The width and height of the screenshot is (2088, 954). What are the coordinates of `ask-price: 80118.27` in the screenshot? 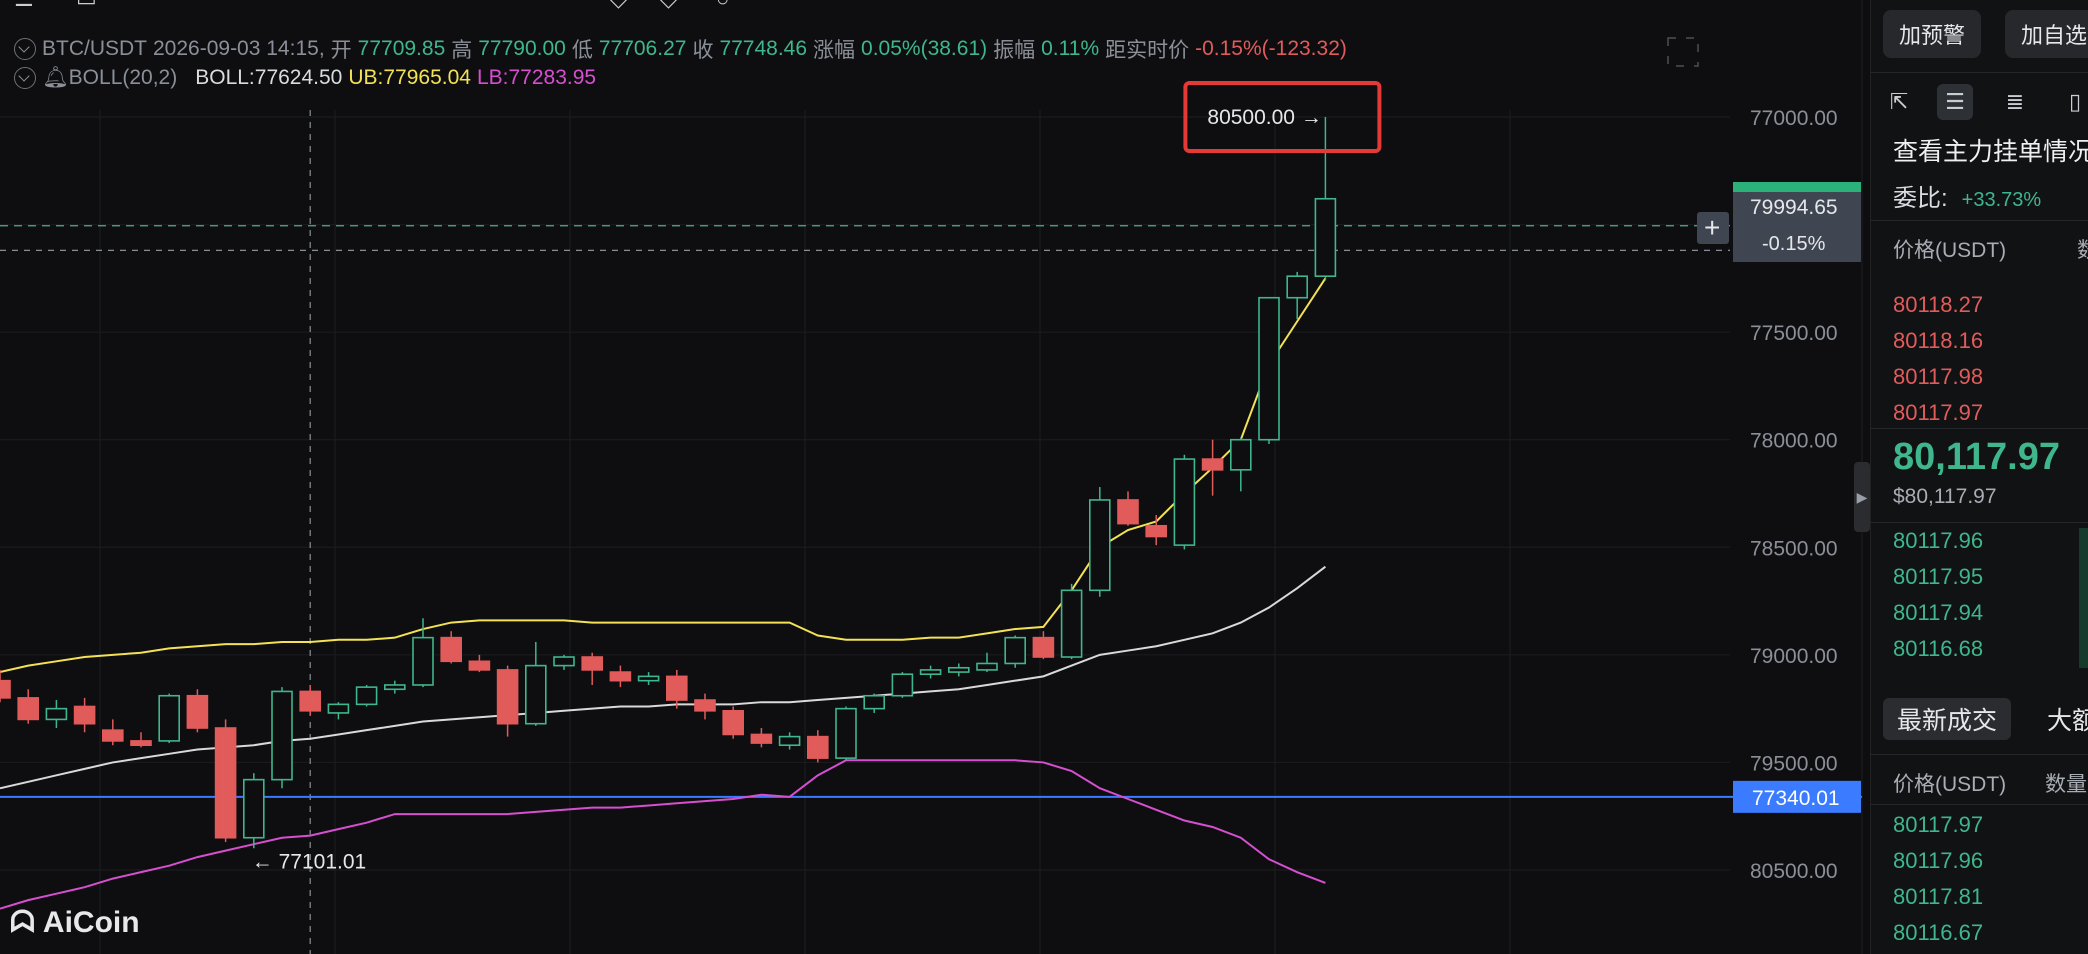 It's located at (1938, 305).